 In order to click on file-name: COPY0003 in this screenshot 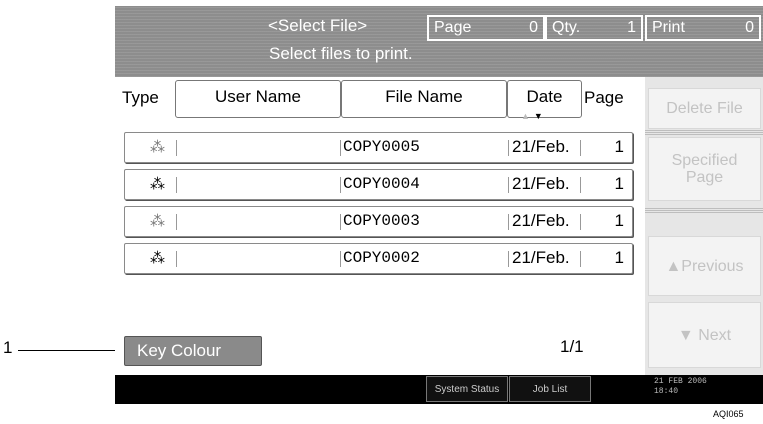, I will do `click(381, 221)`.